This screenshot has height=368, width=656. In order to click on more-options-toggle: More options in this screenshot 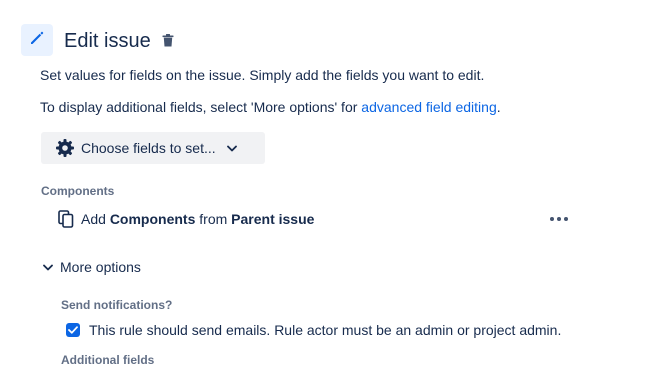, I will do `click(91, 267)`.